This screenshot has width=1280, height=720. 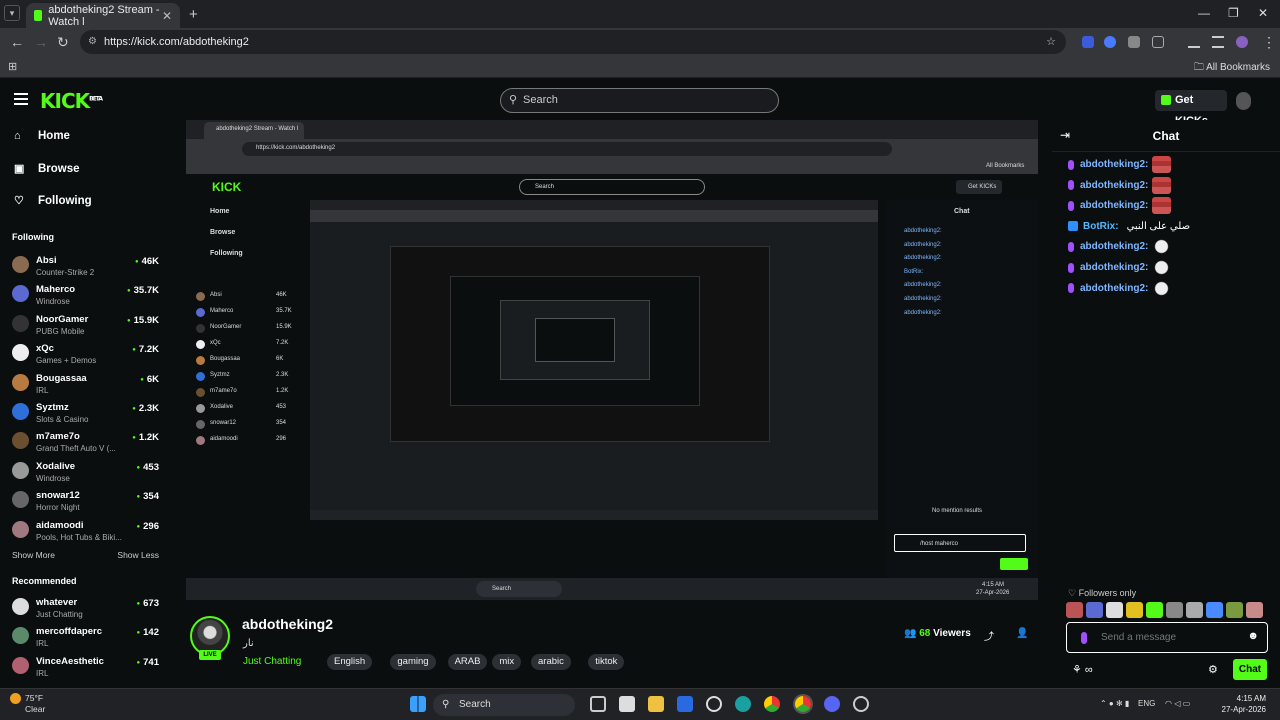 I want to click on chat-tools-icon: ⚘ ∞, so click(x=1082, y=669).